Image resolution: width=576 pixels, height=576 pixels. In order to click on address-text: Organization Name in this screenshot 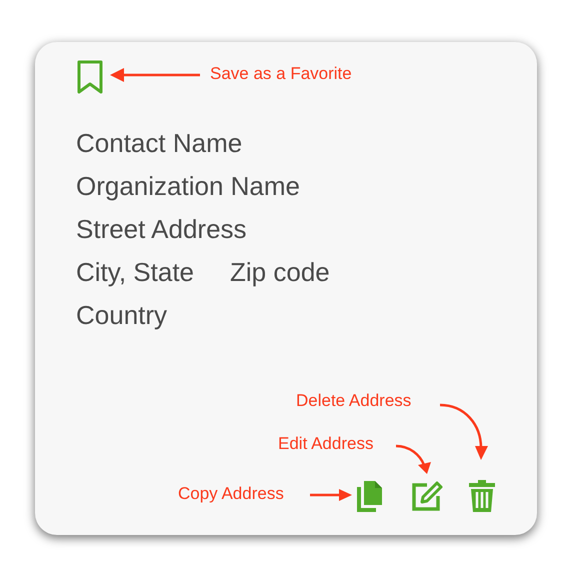, I will do `click(188, 186)`.